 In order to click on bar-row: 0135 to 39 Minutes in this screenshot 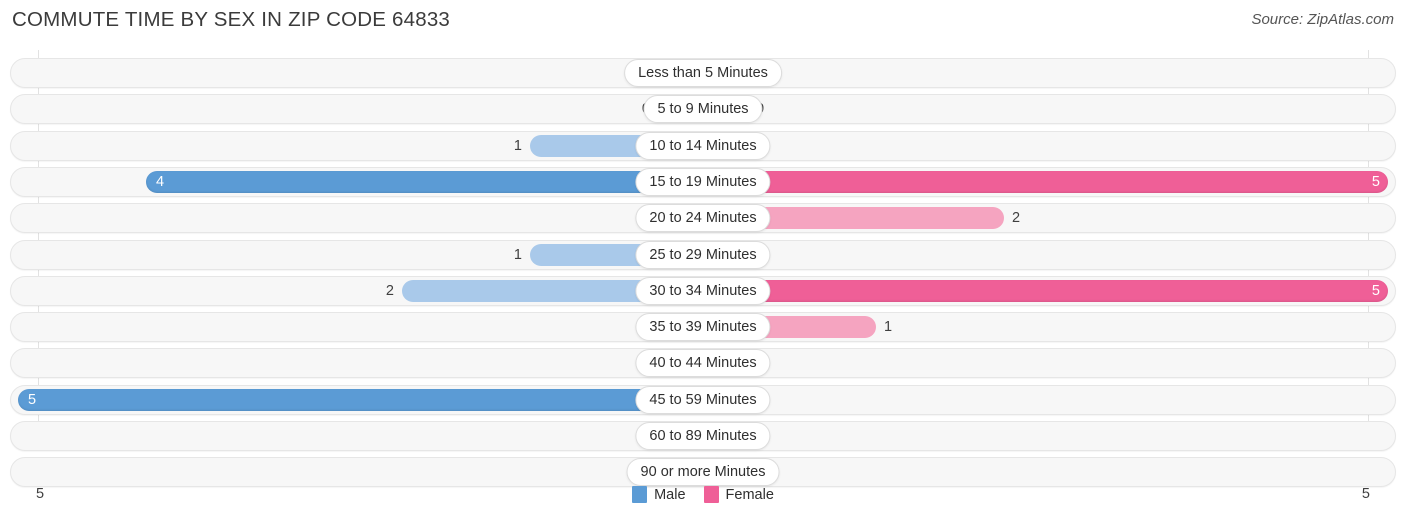, I will do `click(703, 327)`.